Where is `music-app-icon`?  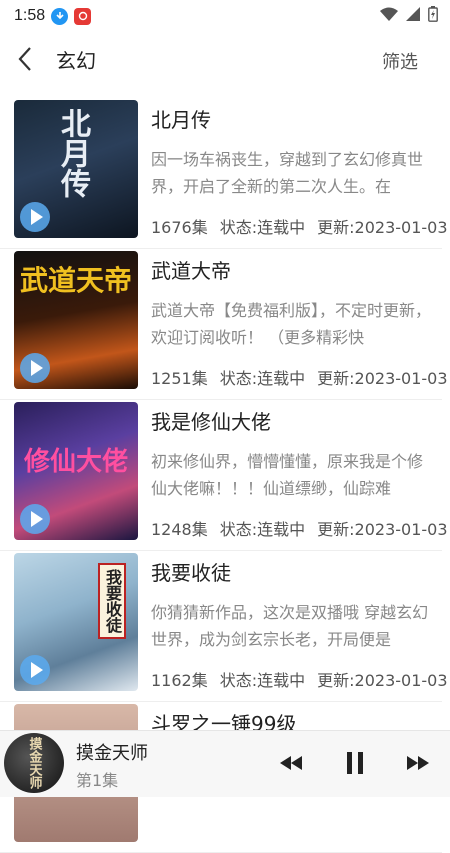 music-app-icon is located at coordinates (83, 16).